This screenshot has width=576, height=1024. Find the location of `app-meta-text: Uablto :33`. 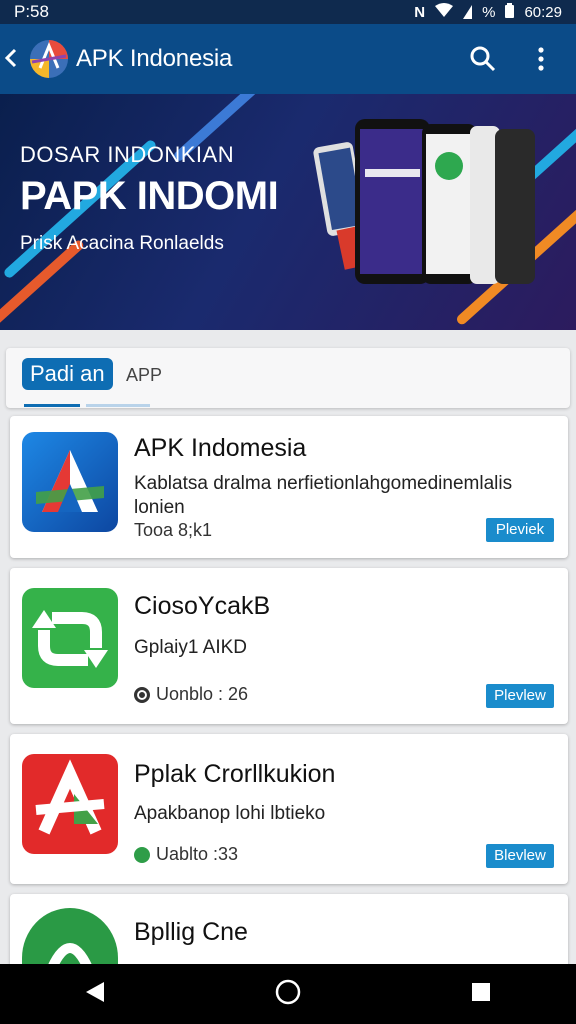

app-meta-text: Uablto :33 is located at coordinates (197, 854).